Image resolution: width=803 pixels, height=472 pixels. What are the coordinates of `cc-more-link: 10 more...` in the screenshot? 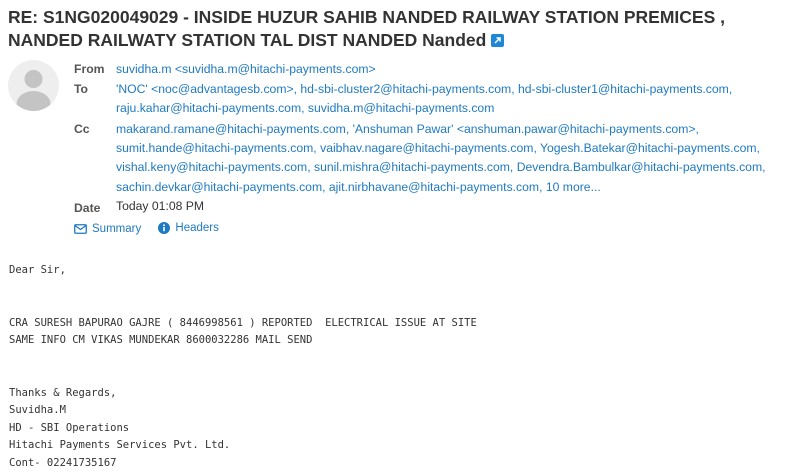 It's located at (573, 187).